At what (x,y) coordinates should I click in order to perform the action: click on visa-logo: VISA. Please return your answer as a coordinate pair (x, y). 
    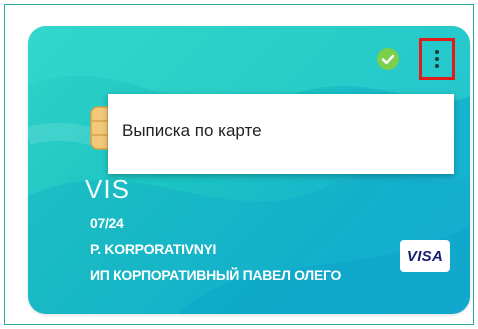
    Looking at the image, I should click on (425, 256).